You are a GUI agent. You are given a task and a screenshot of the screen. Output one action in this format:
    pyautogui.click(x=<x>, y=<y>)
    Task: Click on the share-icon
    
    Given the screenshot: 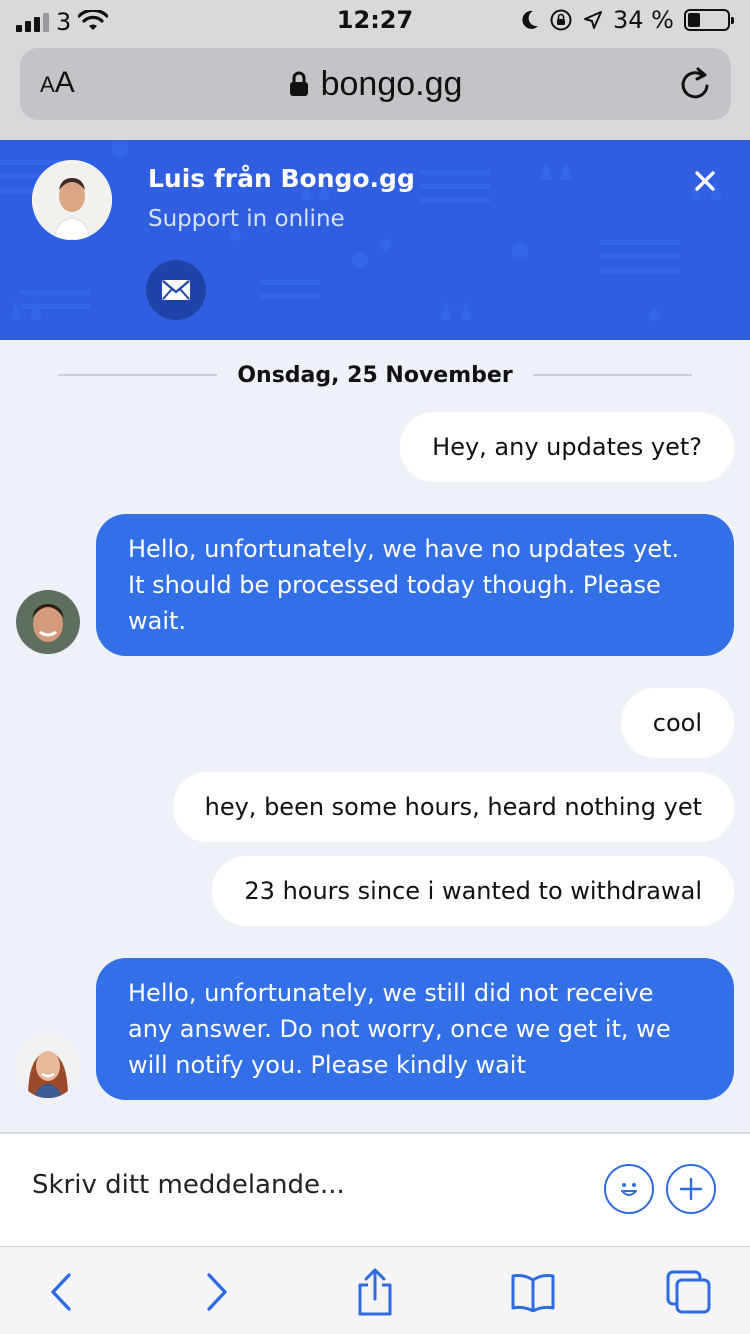 What is the action you would take?
    pyautogui.click(x=375, y=1292)
    